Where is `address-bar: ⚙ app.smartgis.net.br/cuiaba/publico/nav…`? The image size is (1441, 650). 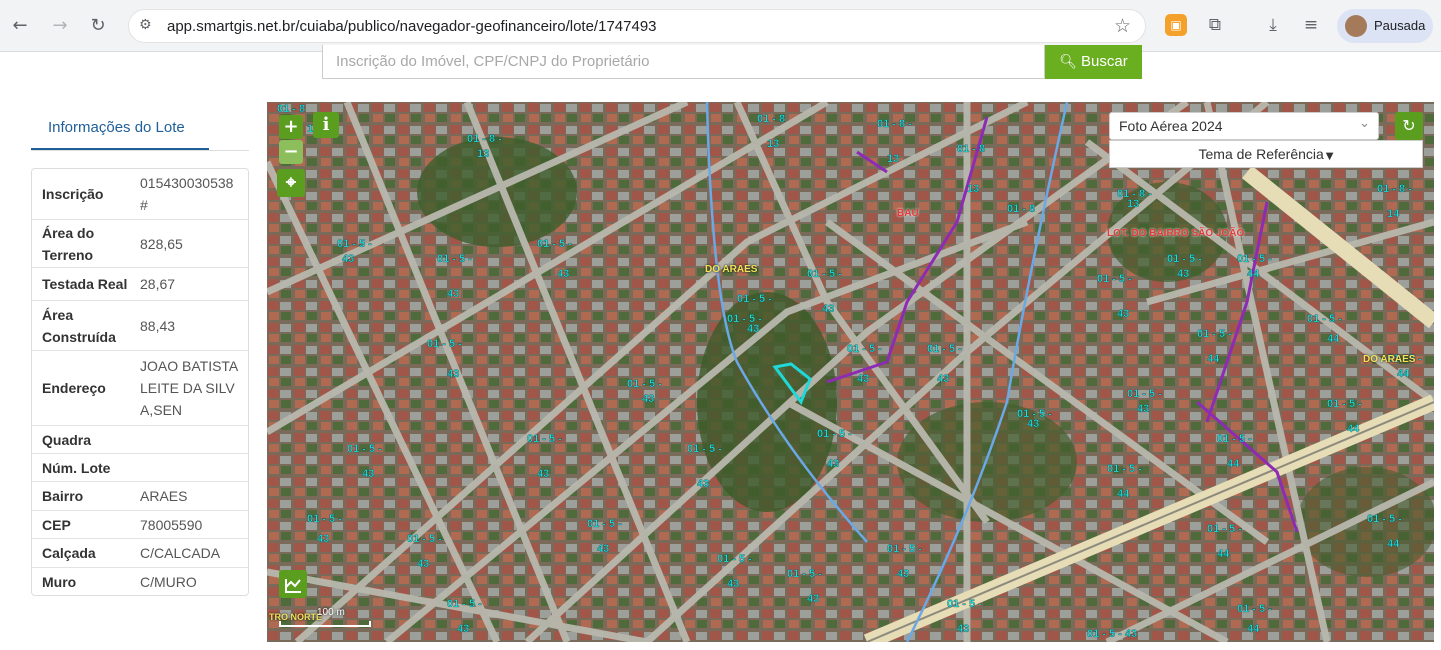 address-bar: ⚙ app.smartgis.net.br/cuiaba/publico/nav… is located at coordinates (637, 26).